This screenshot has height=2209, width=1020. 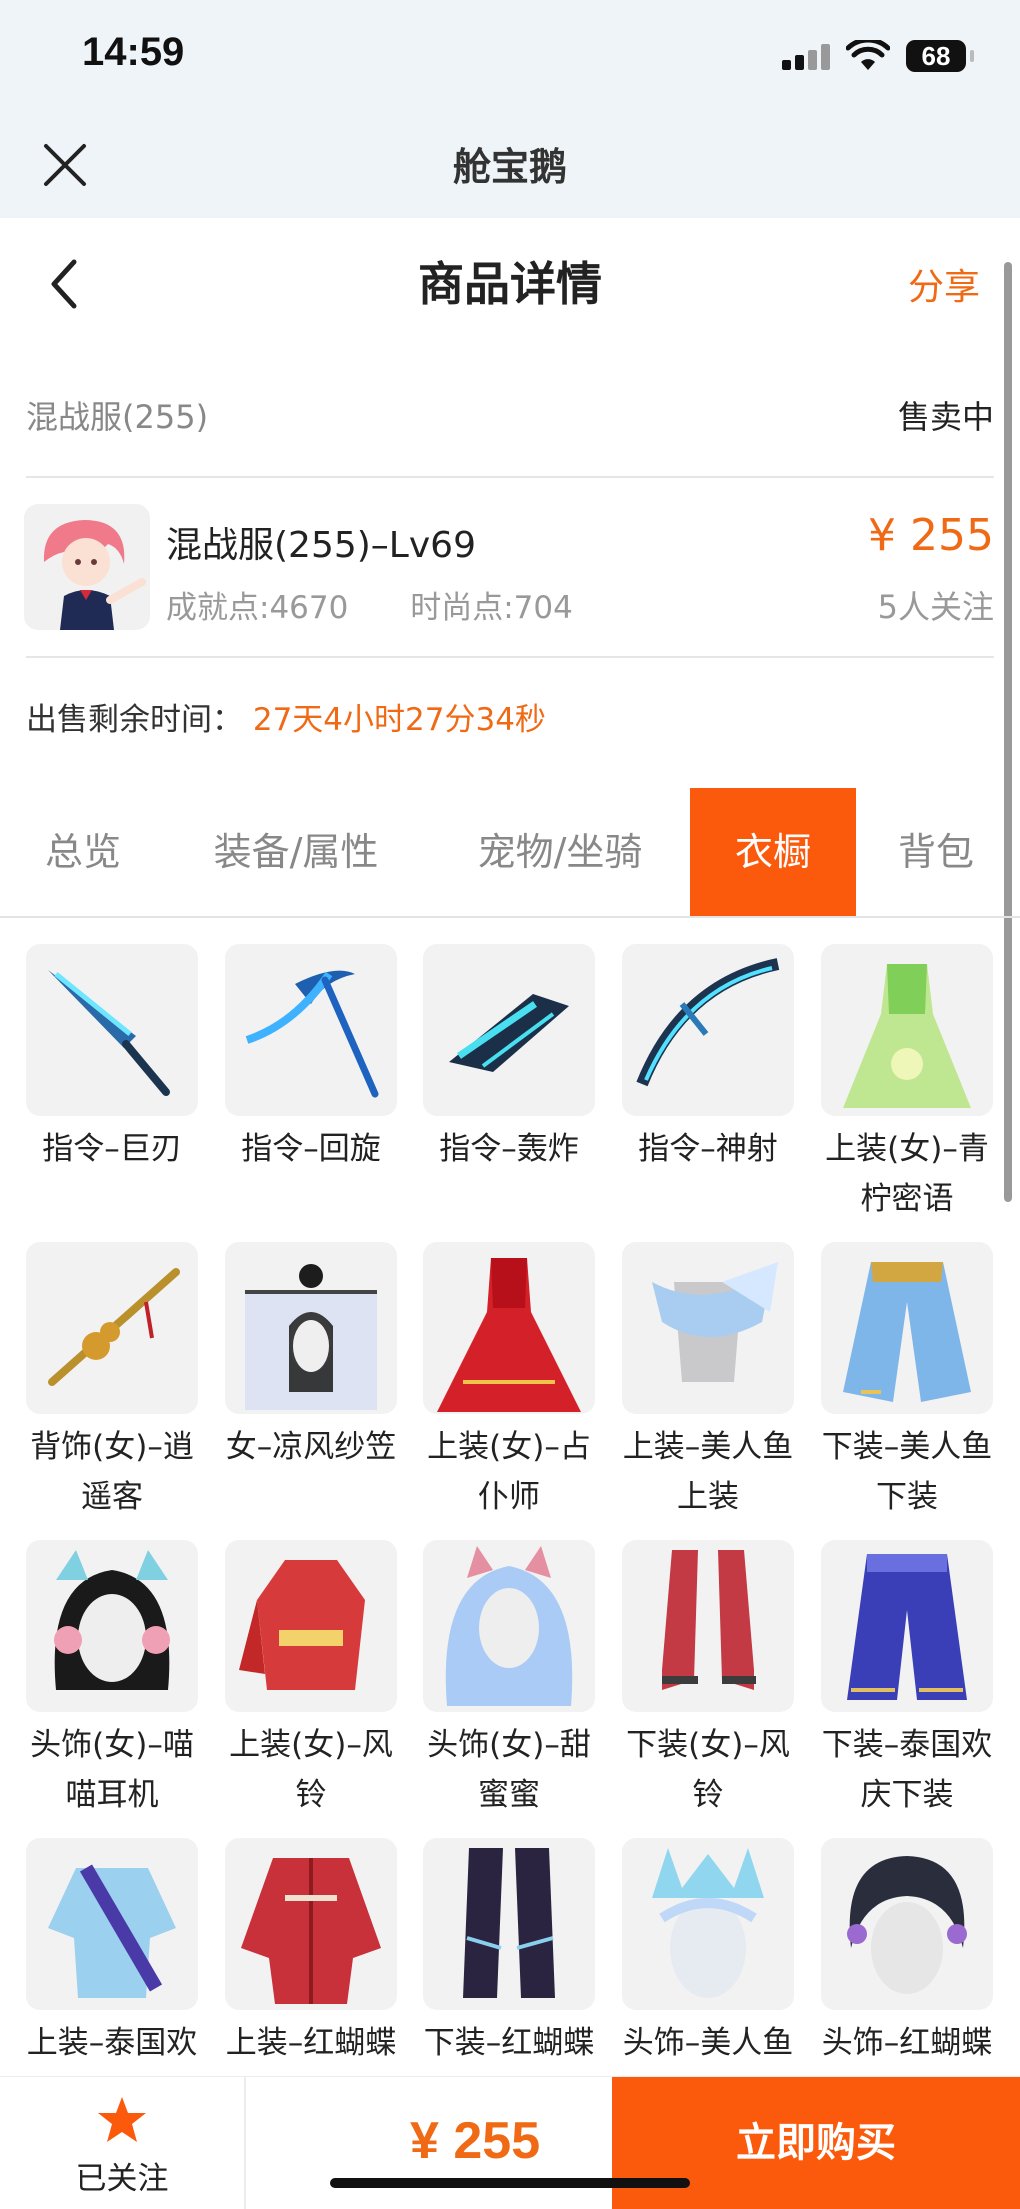 What do you see at coordinates (773, 852) in the screenshot?
I see `tab-wardrobe: 衣橱` at bounding box center [773, 852].